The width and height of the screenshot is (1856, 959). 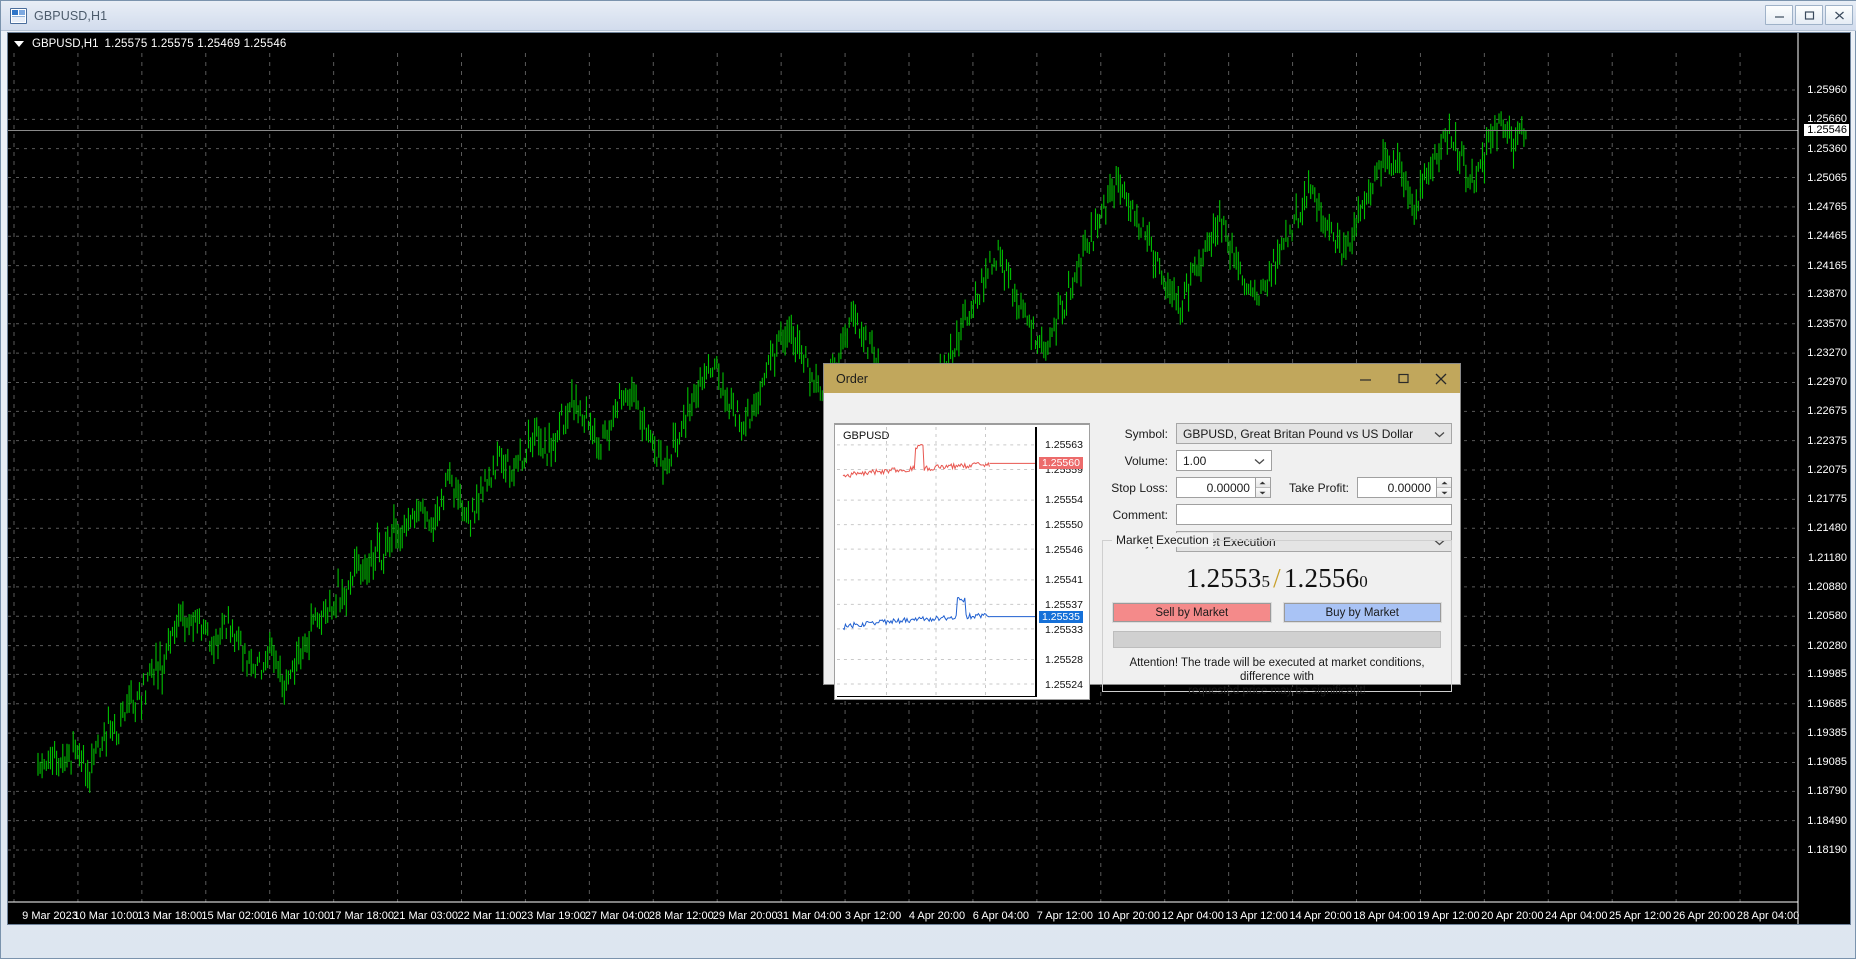 What do you see at coordinates (1064, 629) in the screenshot?
I see `tick-price-label: 1.25533` at bounding box center [1064, 629].